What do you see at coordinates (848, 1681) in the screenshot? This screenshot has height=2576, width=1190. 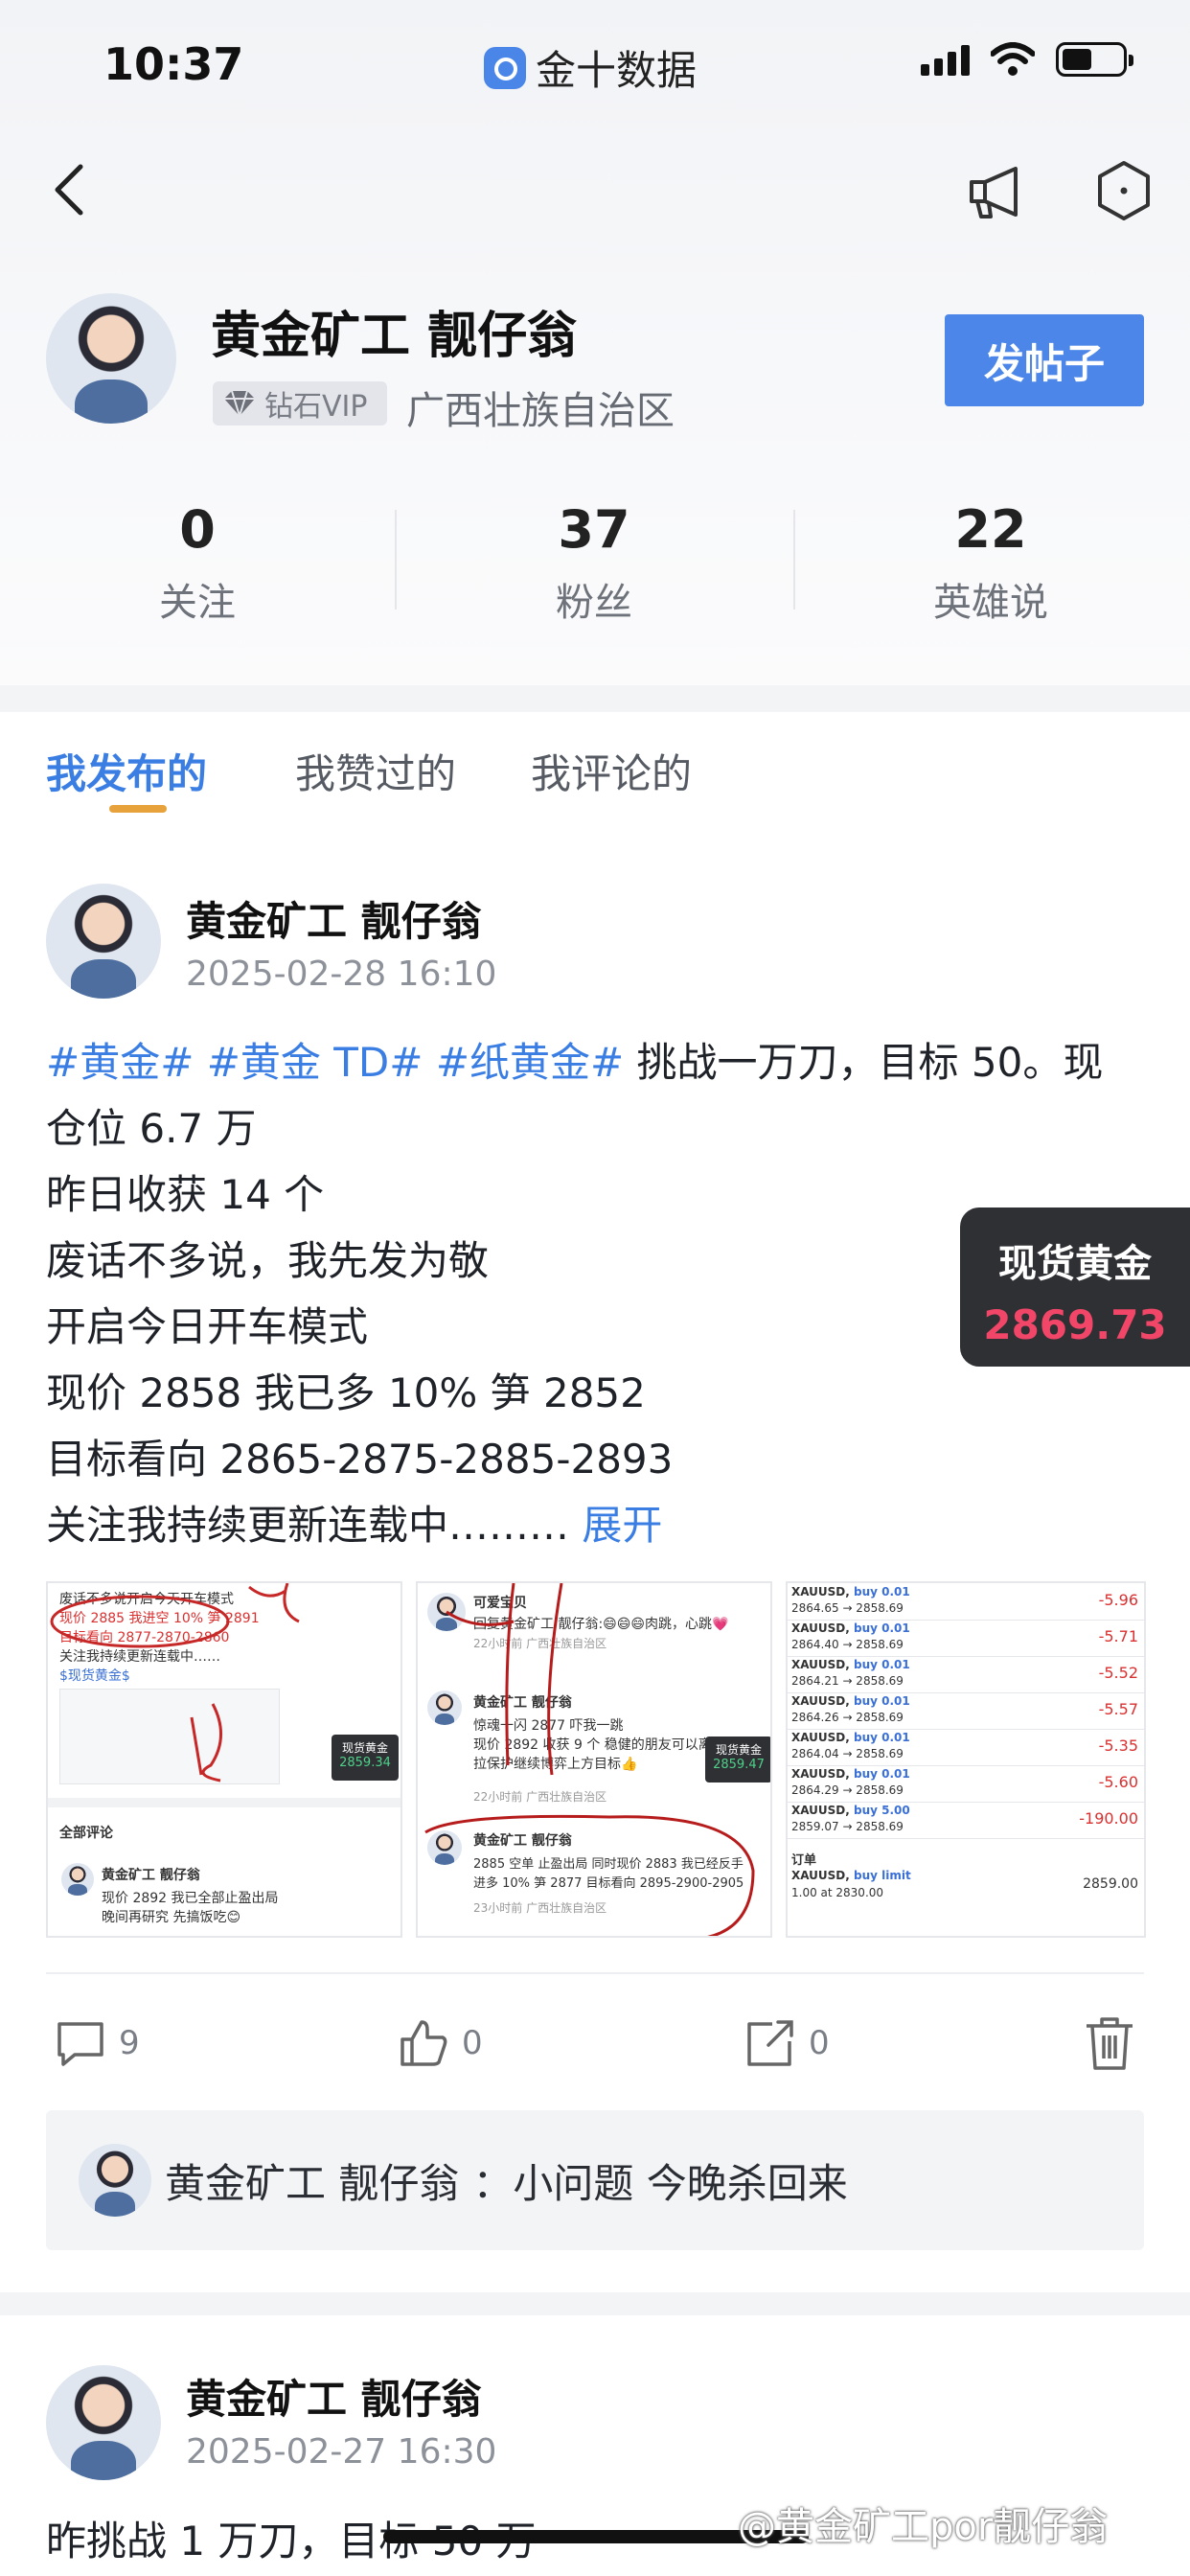 I see `trade-price-path: 2864.21 → 2858.69` at bounding box center [848, 1681].